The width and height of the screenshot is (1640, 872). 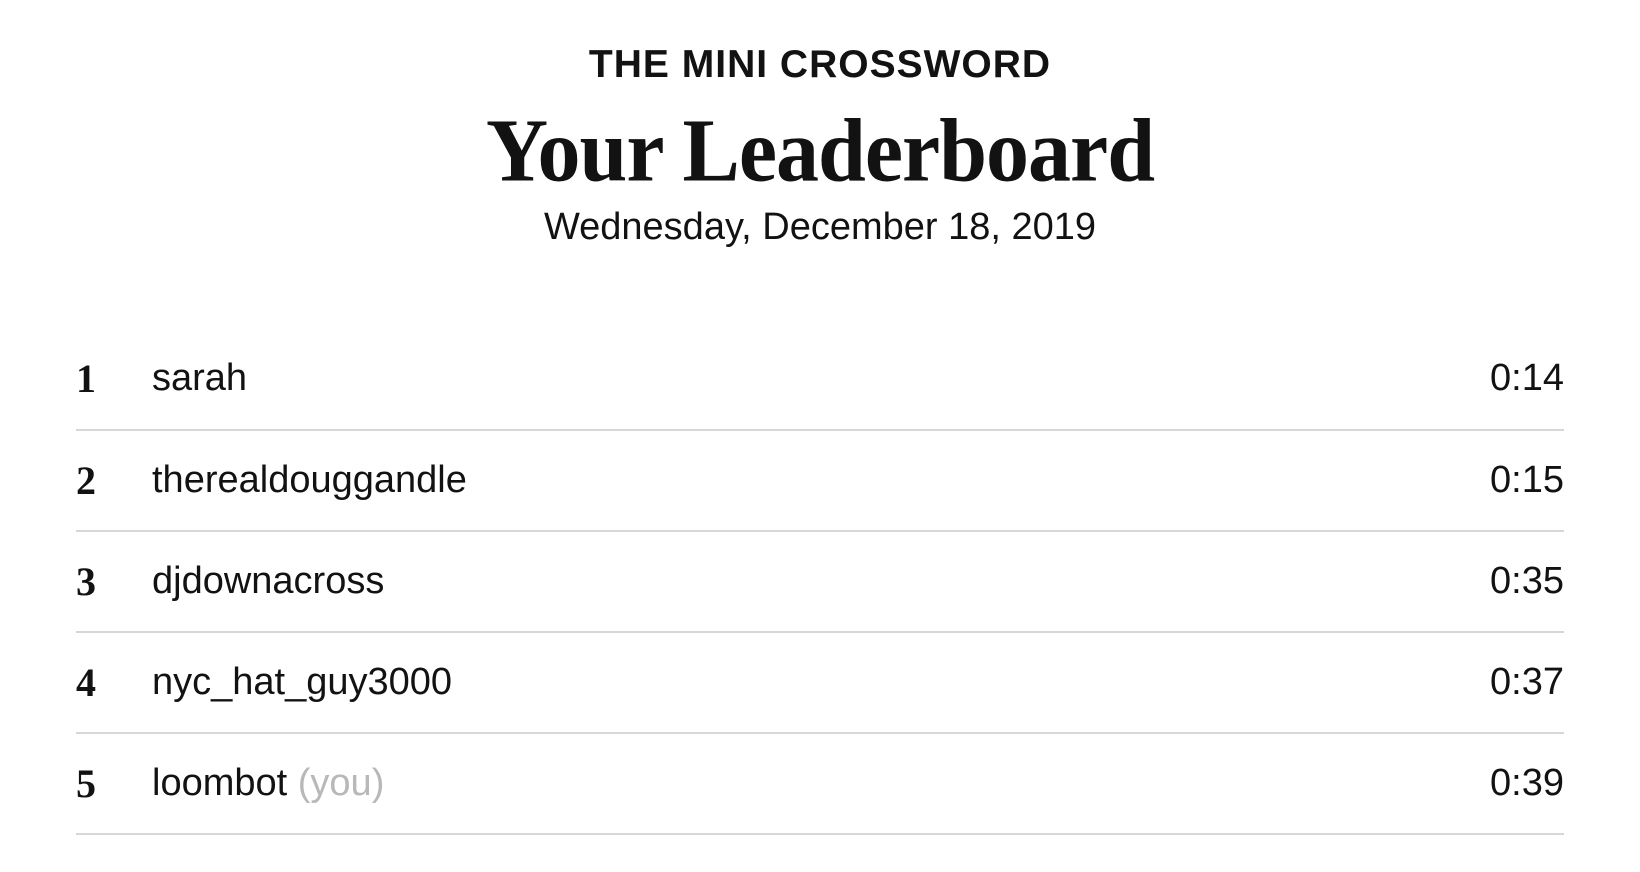 I want to click on solve-time: 0:35, so click(x=1527, y=581).